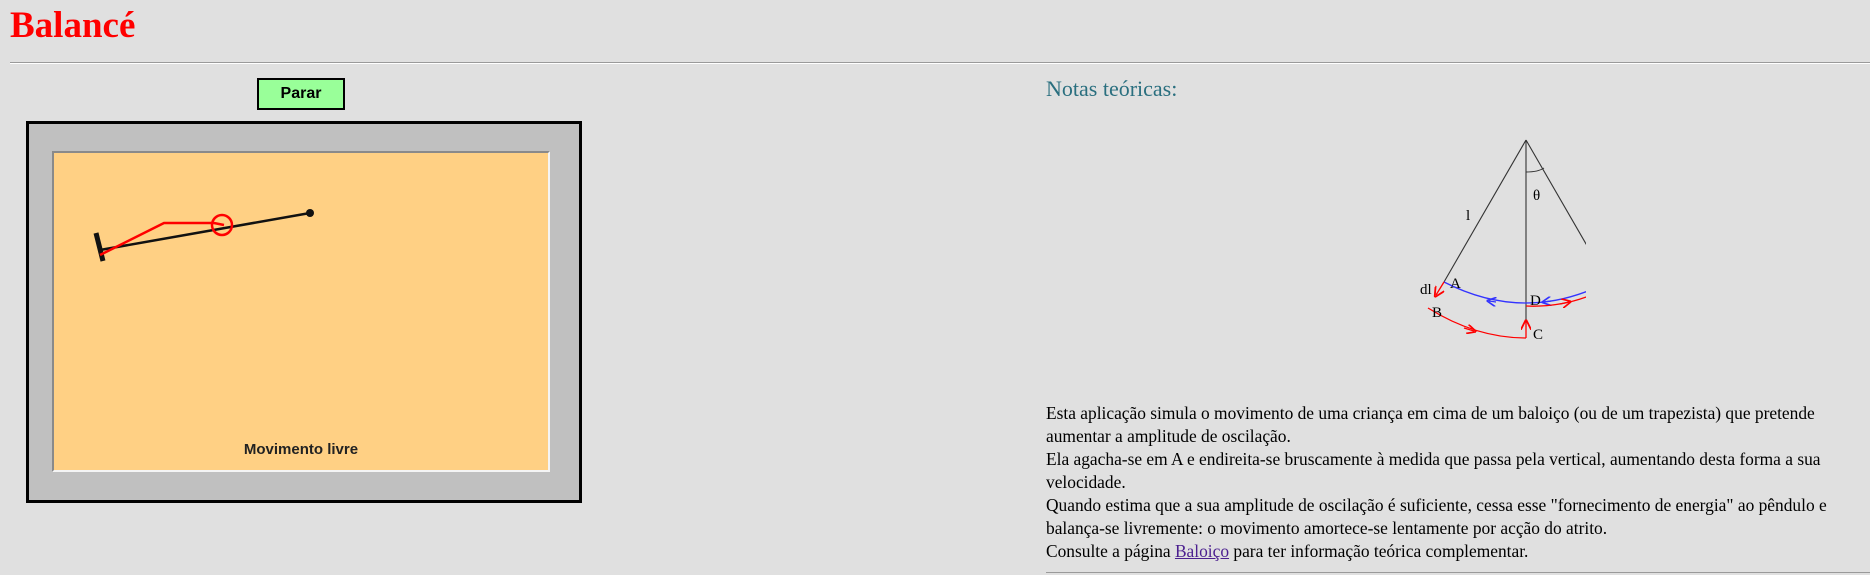 This screenshot has width=1870, height=575. What do you see at coordinates (205, 231) in the screenshot?
I see `swing-rope` at bounding box center [205, 231].